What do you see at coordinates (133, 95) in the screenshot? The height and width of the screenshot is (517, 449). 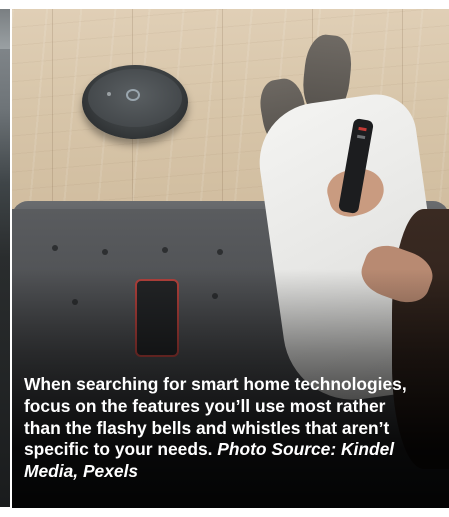 I see `robot-vacuum-button` at bounding box center [133, 95].